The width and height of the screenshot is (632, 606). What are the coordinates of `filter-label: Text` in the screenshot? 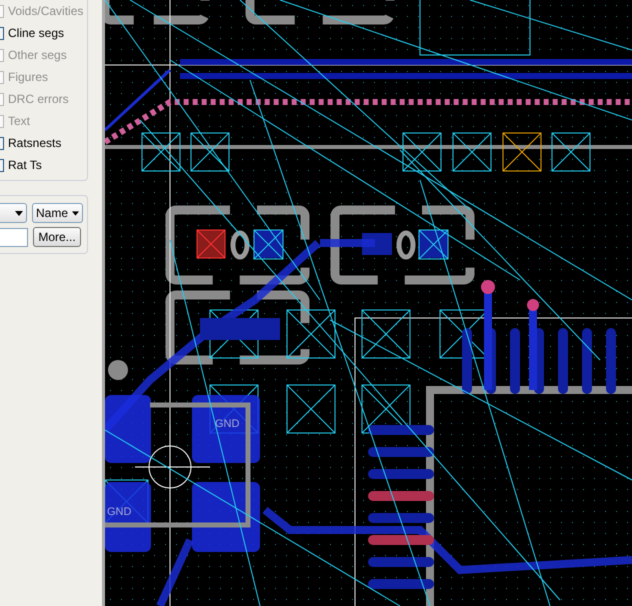 It's located at (19, 121).